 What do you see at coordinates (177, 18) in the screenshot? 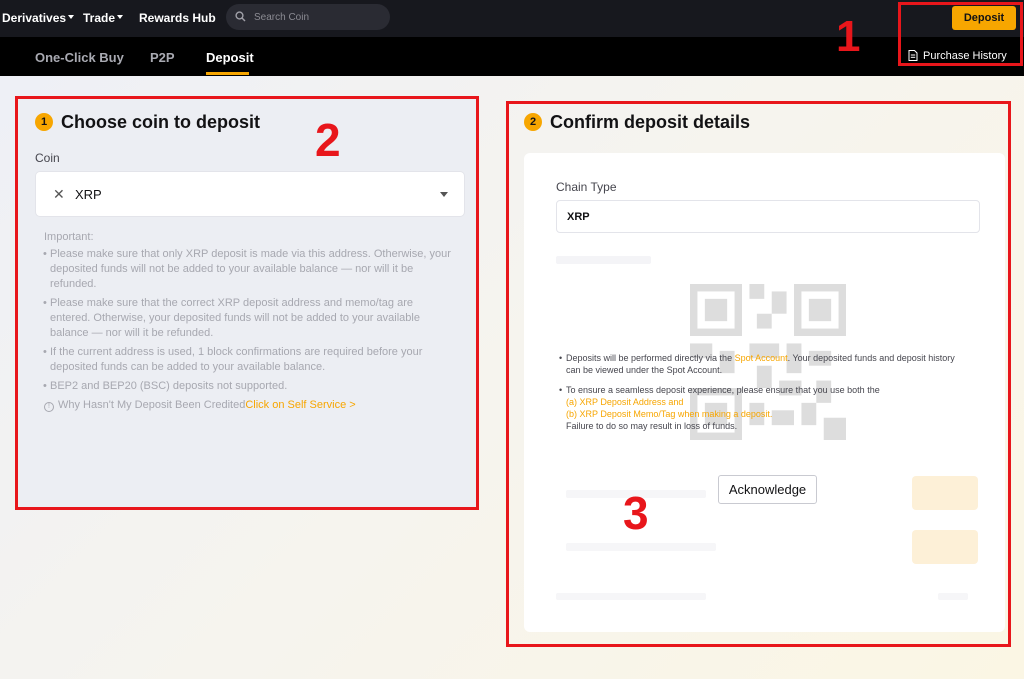
I see `nav-rewards-hub: Rewards Hub` at bounding box center [177, 18].